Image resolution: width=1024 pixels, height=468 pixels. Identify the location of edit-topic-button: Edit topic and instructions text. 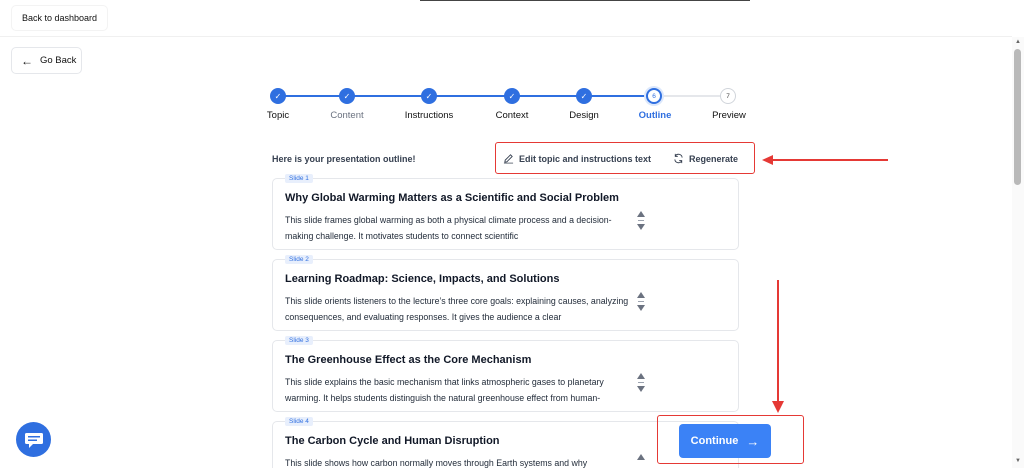
(577, 158).